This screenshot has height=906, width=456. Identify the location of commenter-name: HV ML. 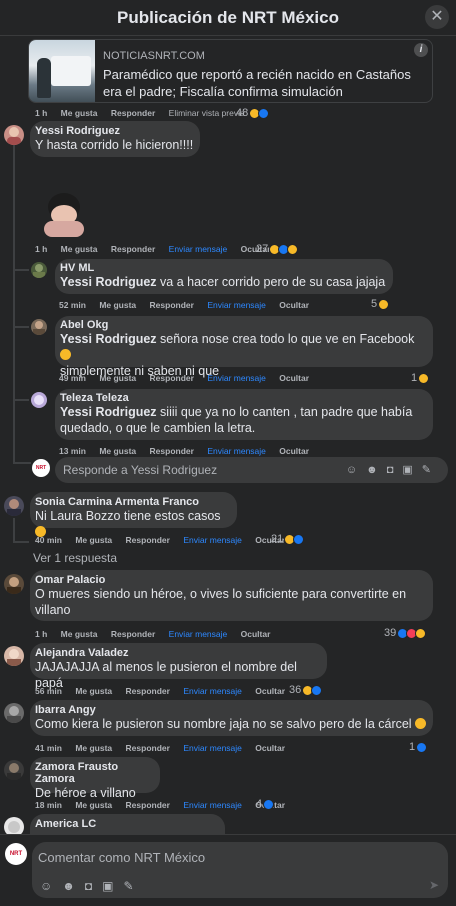
(224, 268).